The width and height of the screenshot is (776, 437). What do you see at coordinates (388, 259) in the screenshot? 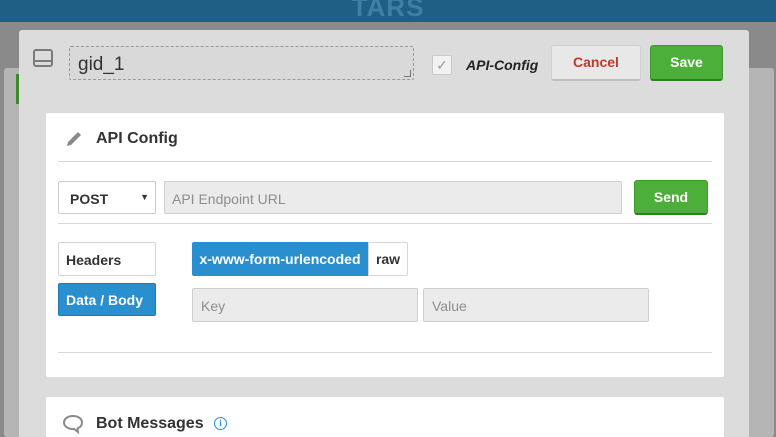
I see `encoding-raw-button: raw` at bounding box center [388, 259].